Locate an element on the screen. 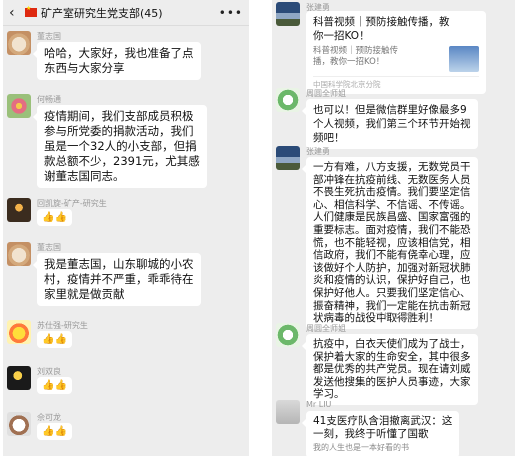 This screenshot has height=456, width=518. sender-name: 张建勇 is located at coordinates (318, 151).